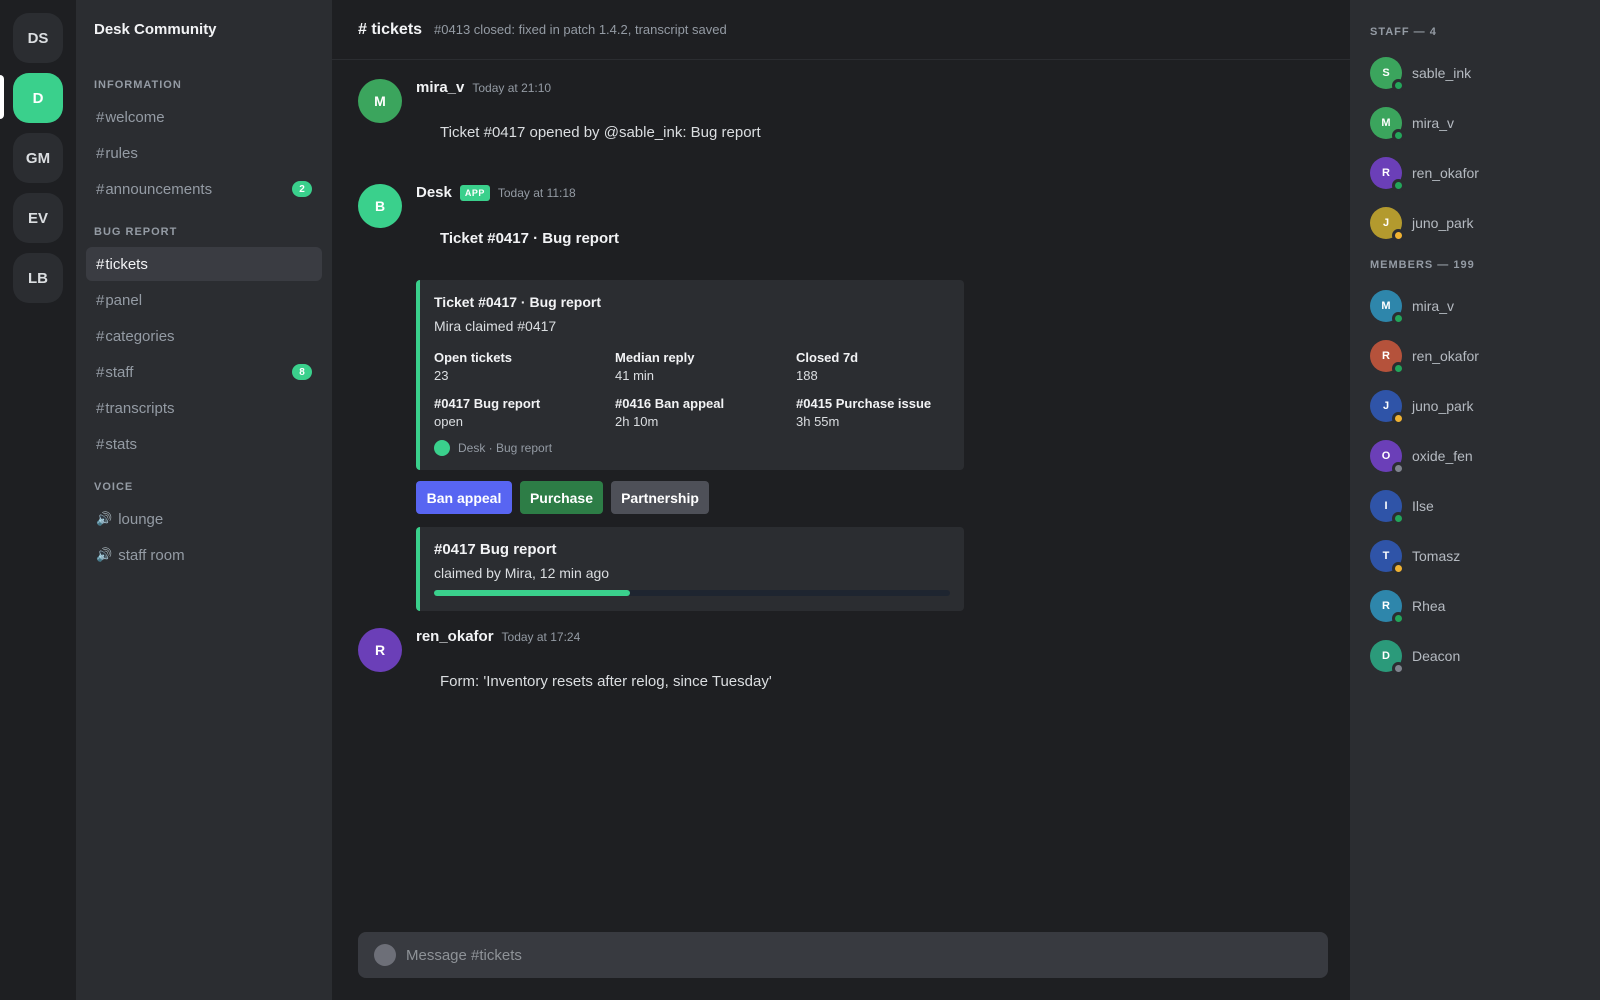  Describe the element at coordinates (536, 192) in the screenshot. I see `message-timestamp: Today at 11:18` at that location.